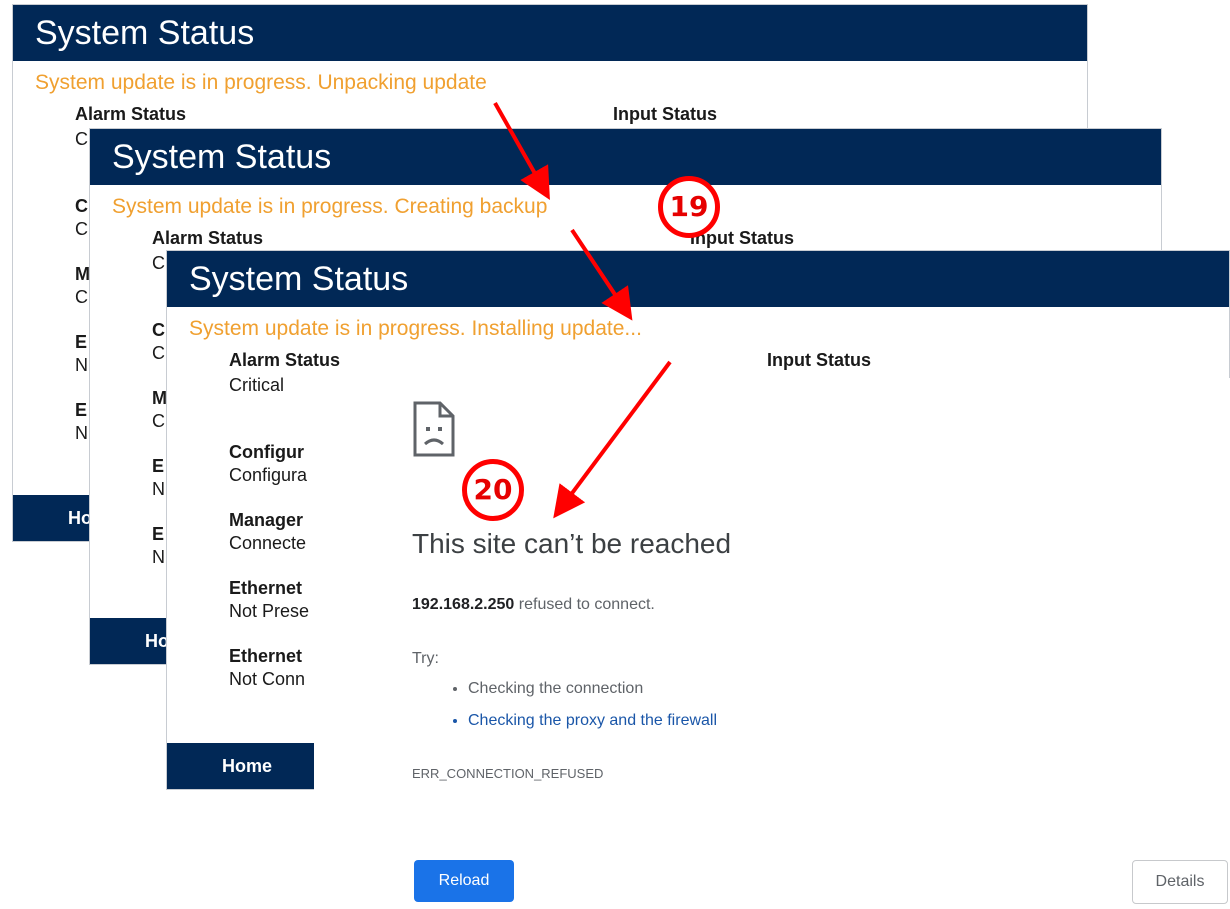 Image resolution: width=1230 pixels, height=909 pixels. I want to click on error-host: 192.168.2.250, so click(463, 604).